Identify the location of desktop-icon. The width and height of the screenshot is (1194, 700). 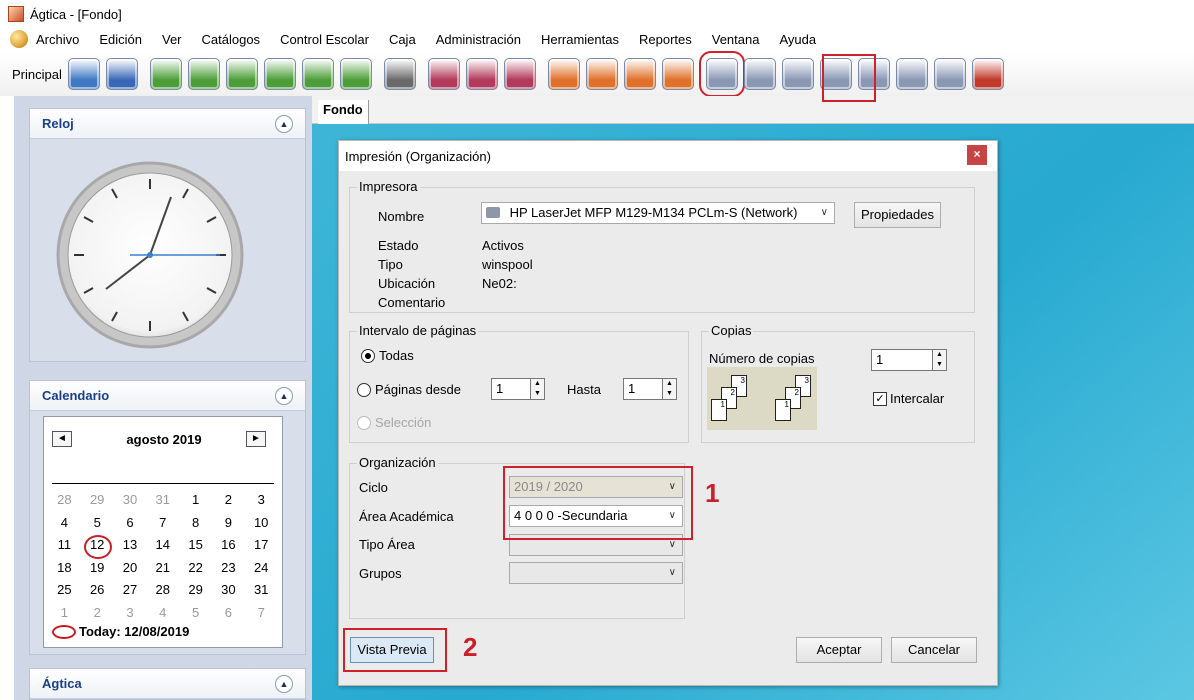
(121, 74).